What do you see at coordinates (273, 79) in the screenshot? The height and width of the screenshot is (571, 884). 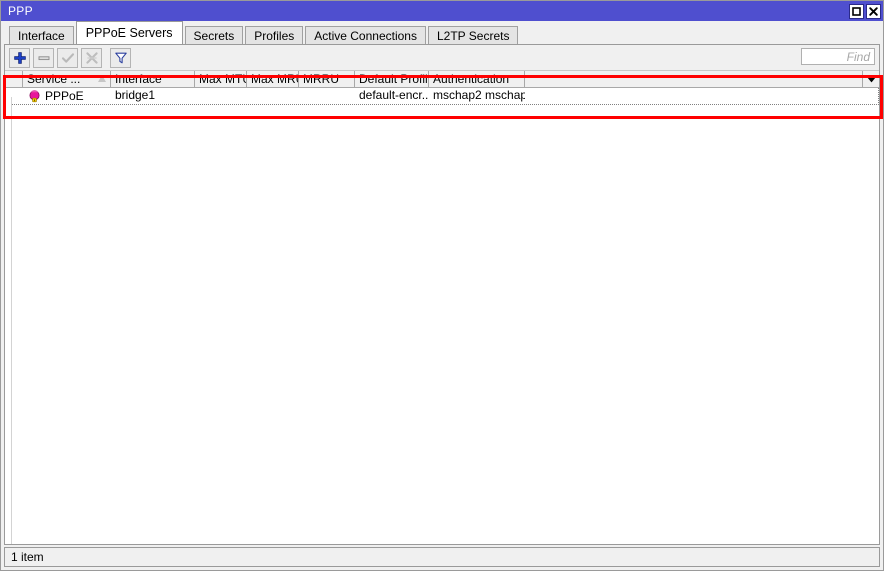 I see `column-header-max-mru: Max MRU` at bounding box center [273, 79].